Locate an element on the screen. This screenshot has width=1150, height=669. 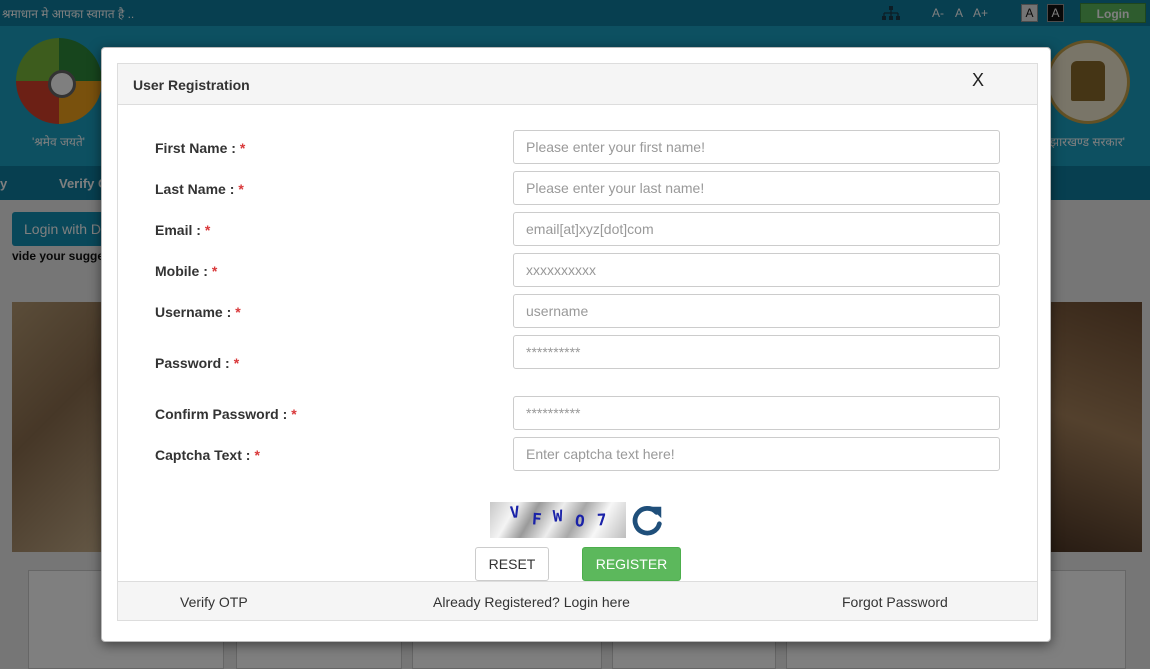
modal-header: User Registration X is located at coordinates (577, 84).